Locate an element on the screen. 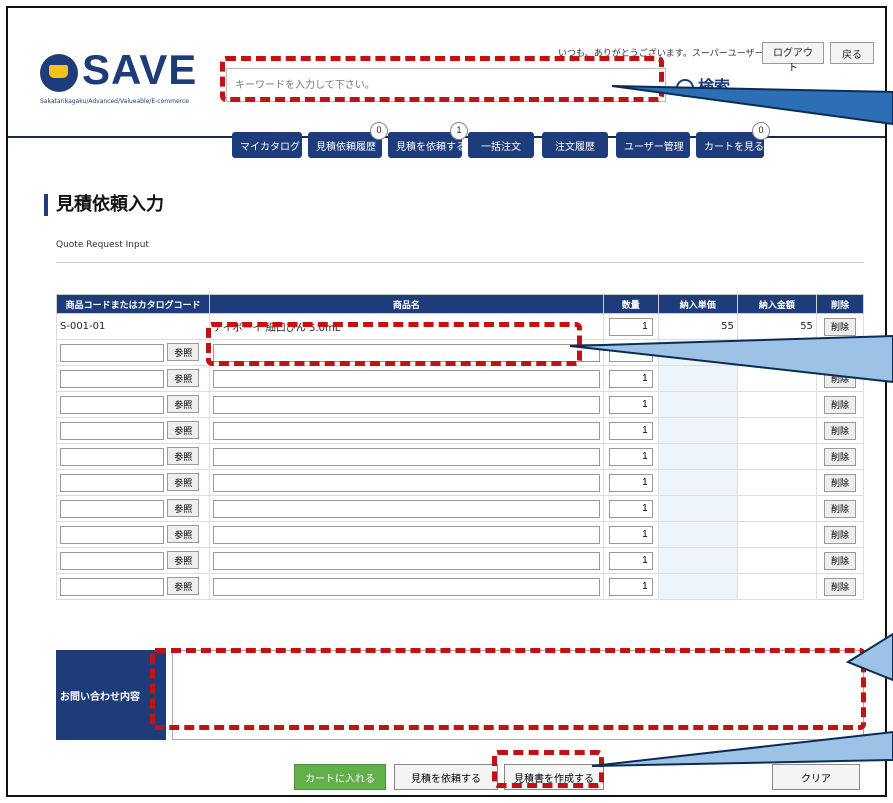  nav-request-quote: 見積を依頼する 1 is located at coordinates (428, 140).